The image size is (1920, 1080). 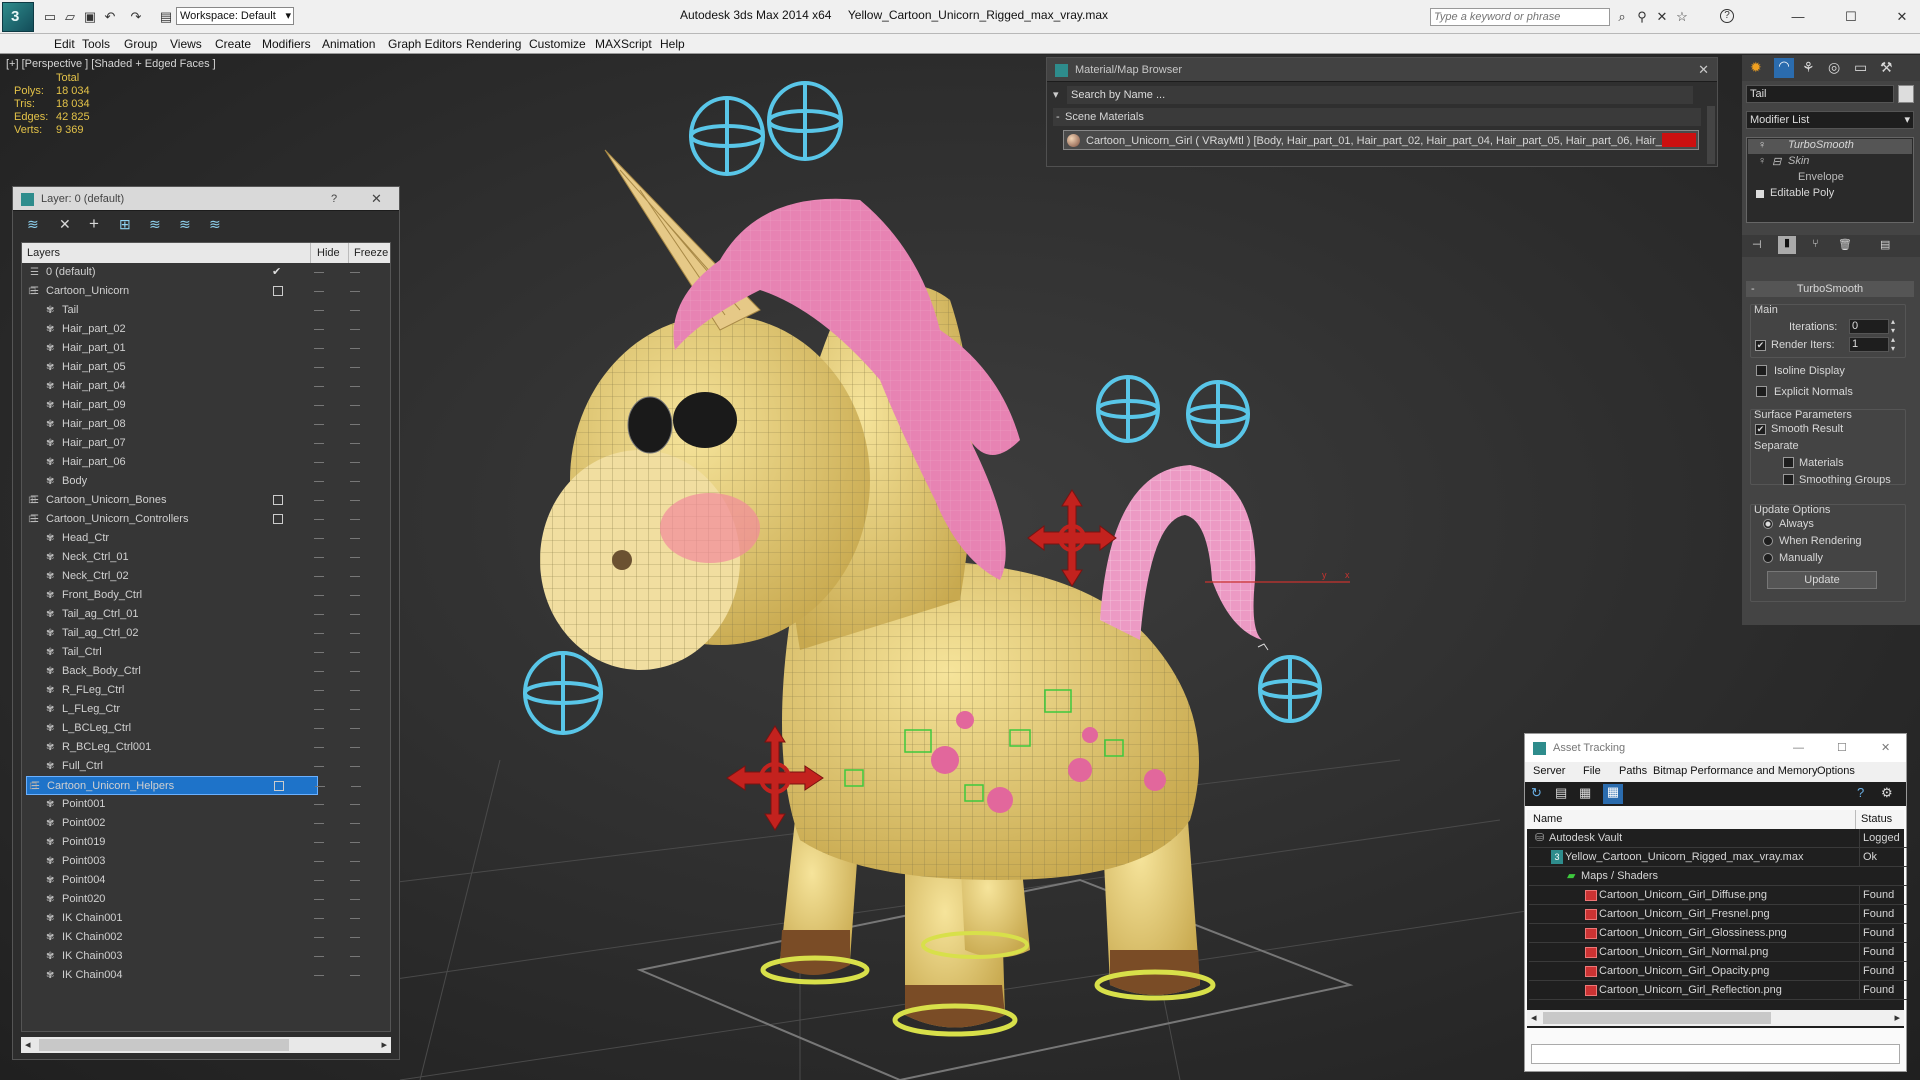 What do you see at coordinates (1718, 971) in the screenshot?
I see `asset-row: Cartoon_Unicorn_Girl_Opacity.png Found` at bounding box center [1718, 971].